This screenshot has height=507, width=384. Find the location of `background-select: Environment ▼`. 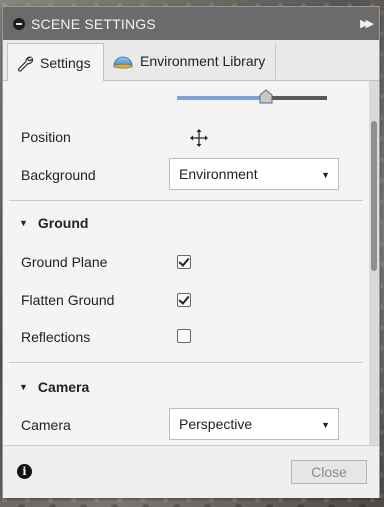

background-select: Environment ▼ is located at coordinates (254, 174).